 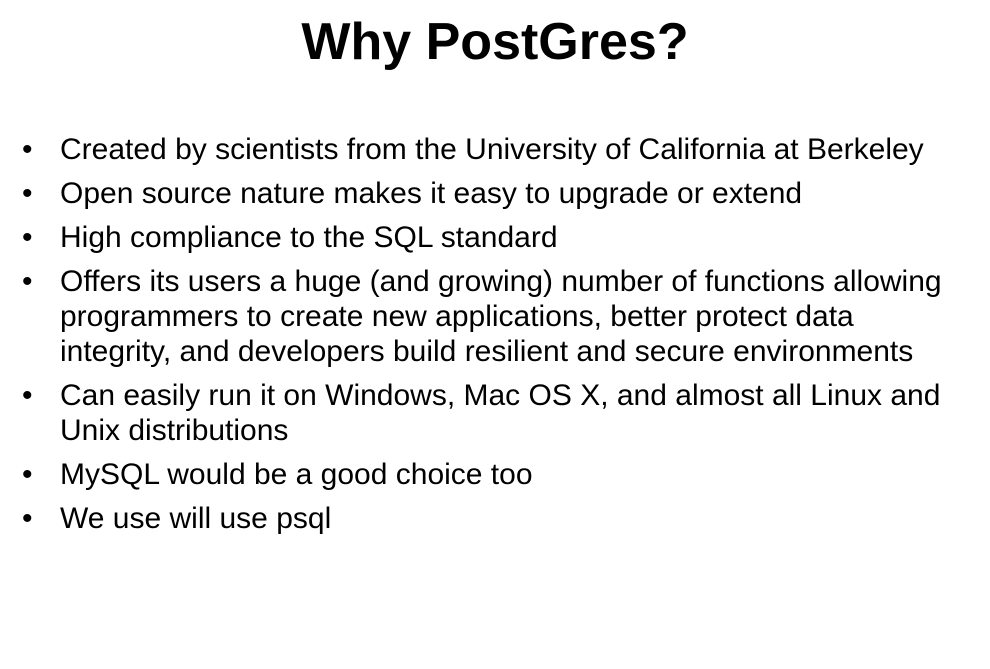 I want to click on bullet-text: We use will use psql, so click(x=196, y=518).